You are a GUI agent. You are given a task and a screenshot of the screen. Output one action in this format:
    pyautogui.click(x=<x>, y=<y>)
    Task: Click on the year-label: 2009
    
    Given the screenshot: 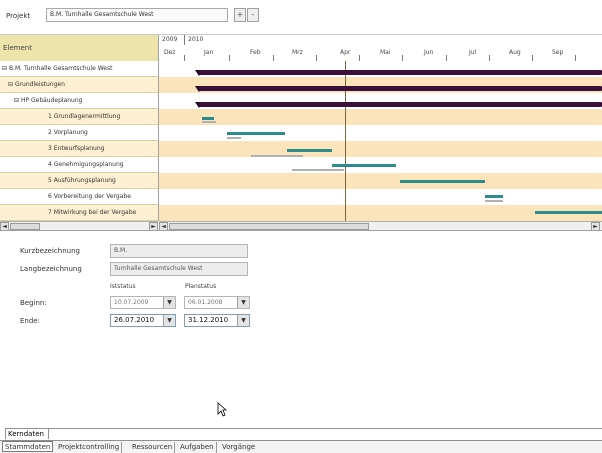 What is the action you would take?
    pyautogui.click(x=170, y=39)
    